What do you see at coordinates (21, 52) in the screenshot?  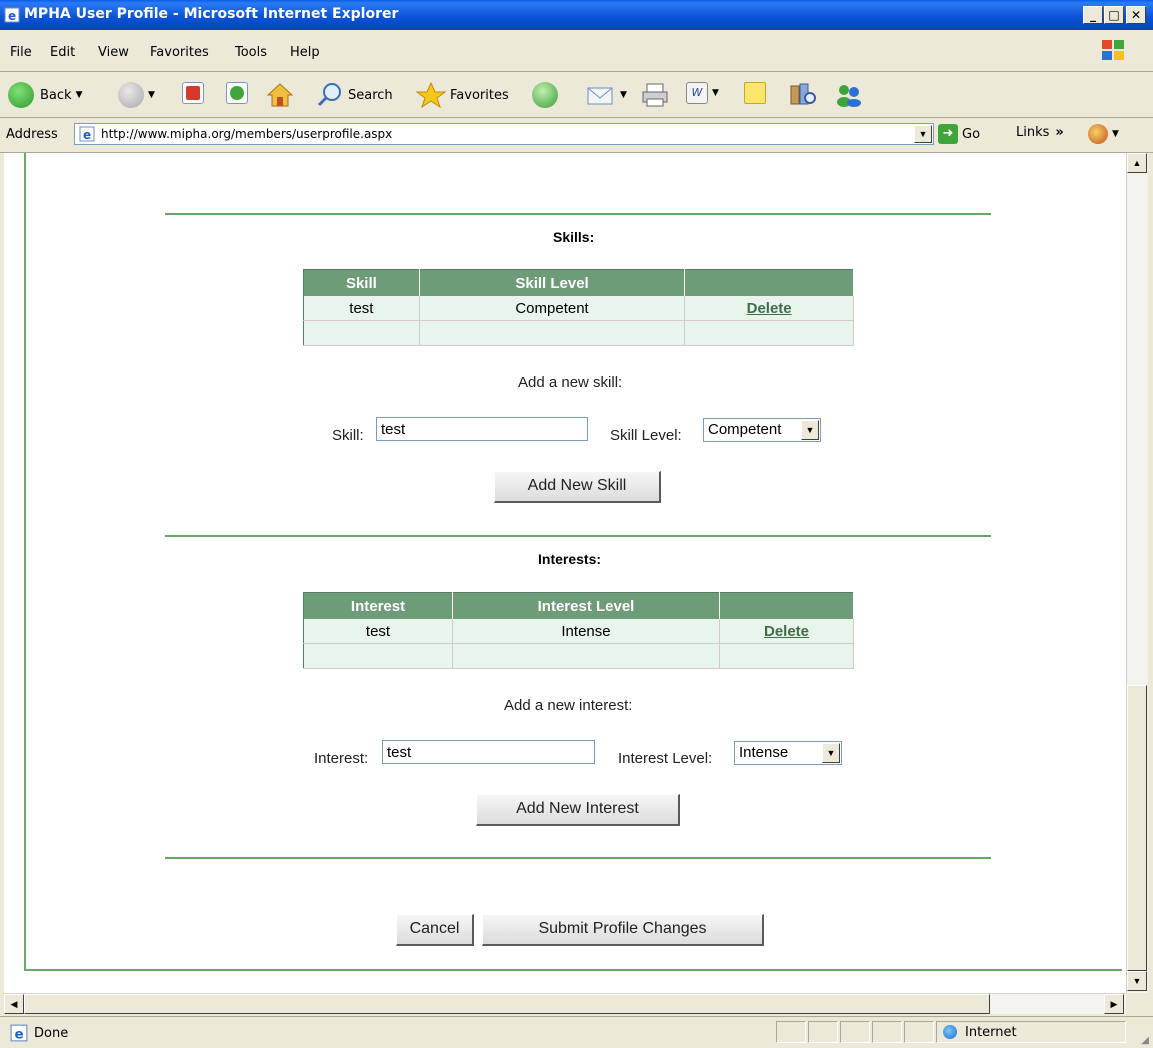 I see `menu-file: File` at bounding box center [21, 52].